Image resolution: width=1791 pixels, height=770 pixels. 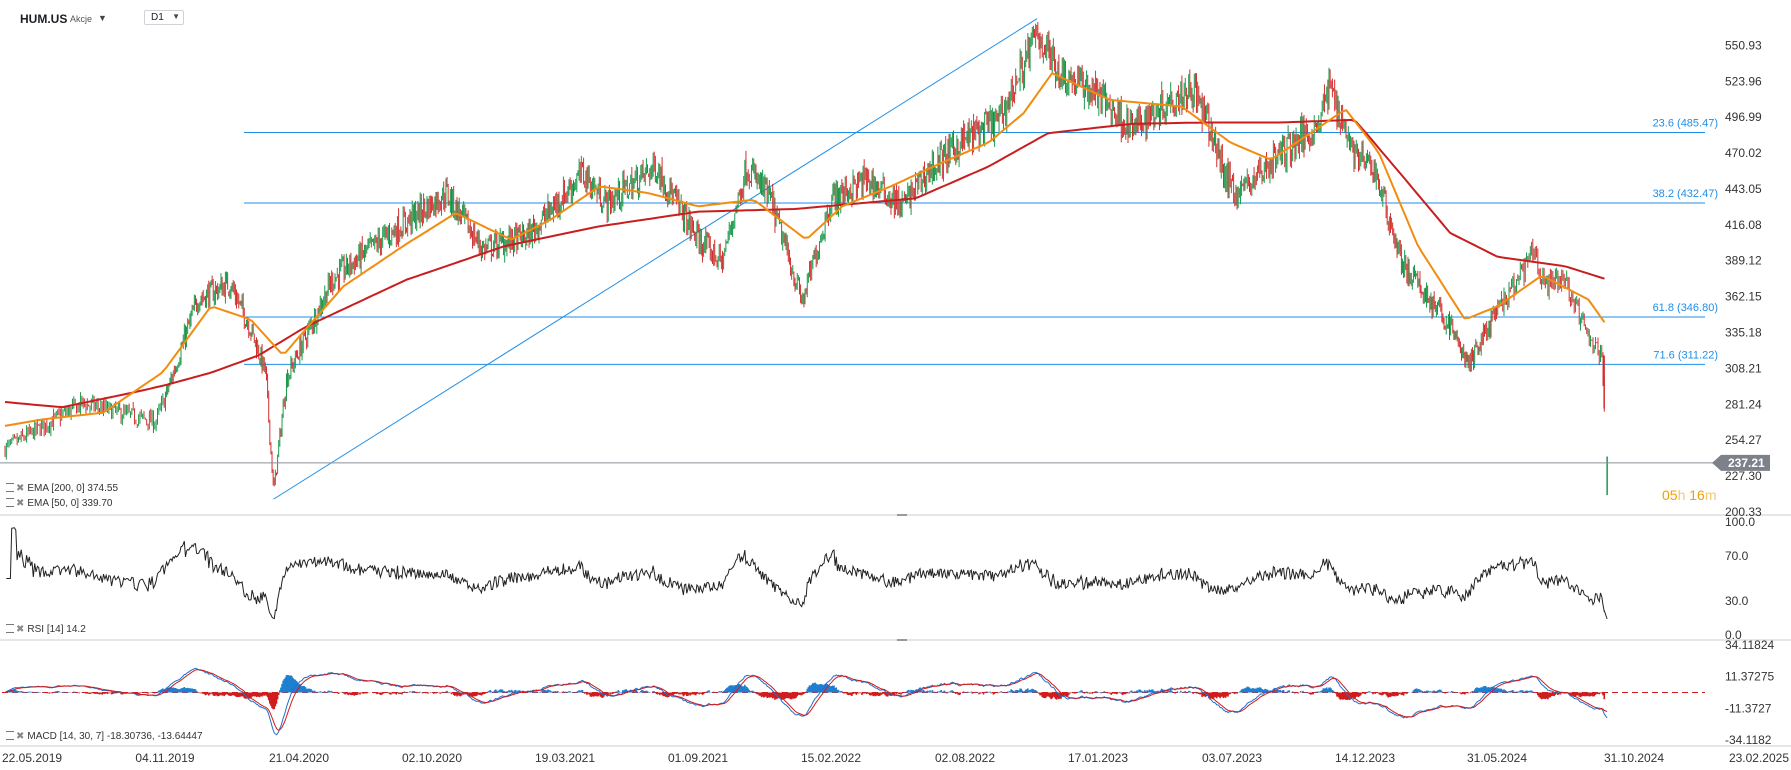 I want to click on legend-ema200: ✖ EMA [200, 0] 374.55, so click(x=62, y=488).